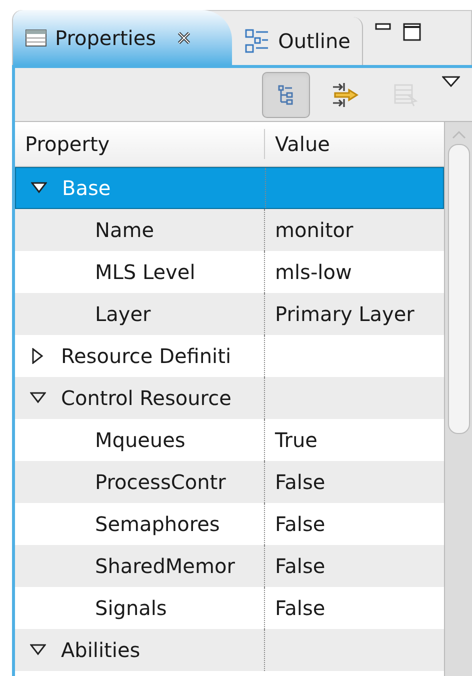 The height and width of the screenshot is (676, 472). What do you see at coordinates (100, 650) in the screenshot?
I see `property-name: Abilities` at bounding box center [100, 650].